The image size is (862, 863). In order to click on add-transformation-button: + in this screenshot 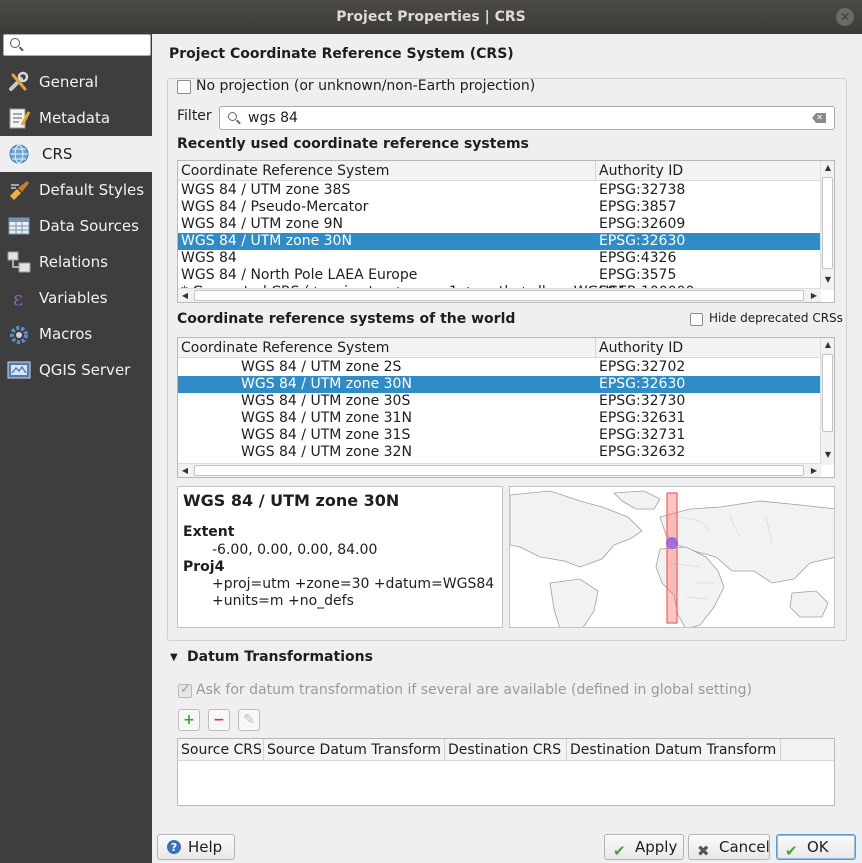, I will do `click(189, 720)`.